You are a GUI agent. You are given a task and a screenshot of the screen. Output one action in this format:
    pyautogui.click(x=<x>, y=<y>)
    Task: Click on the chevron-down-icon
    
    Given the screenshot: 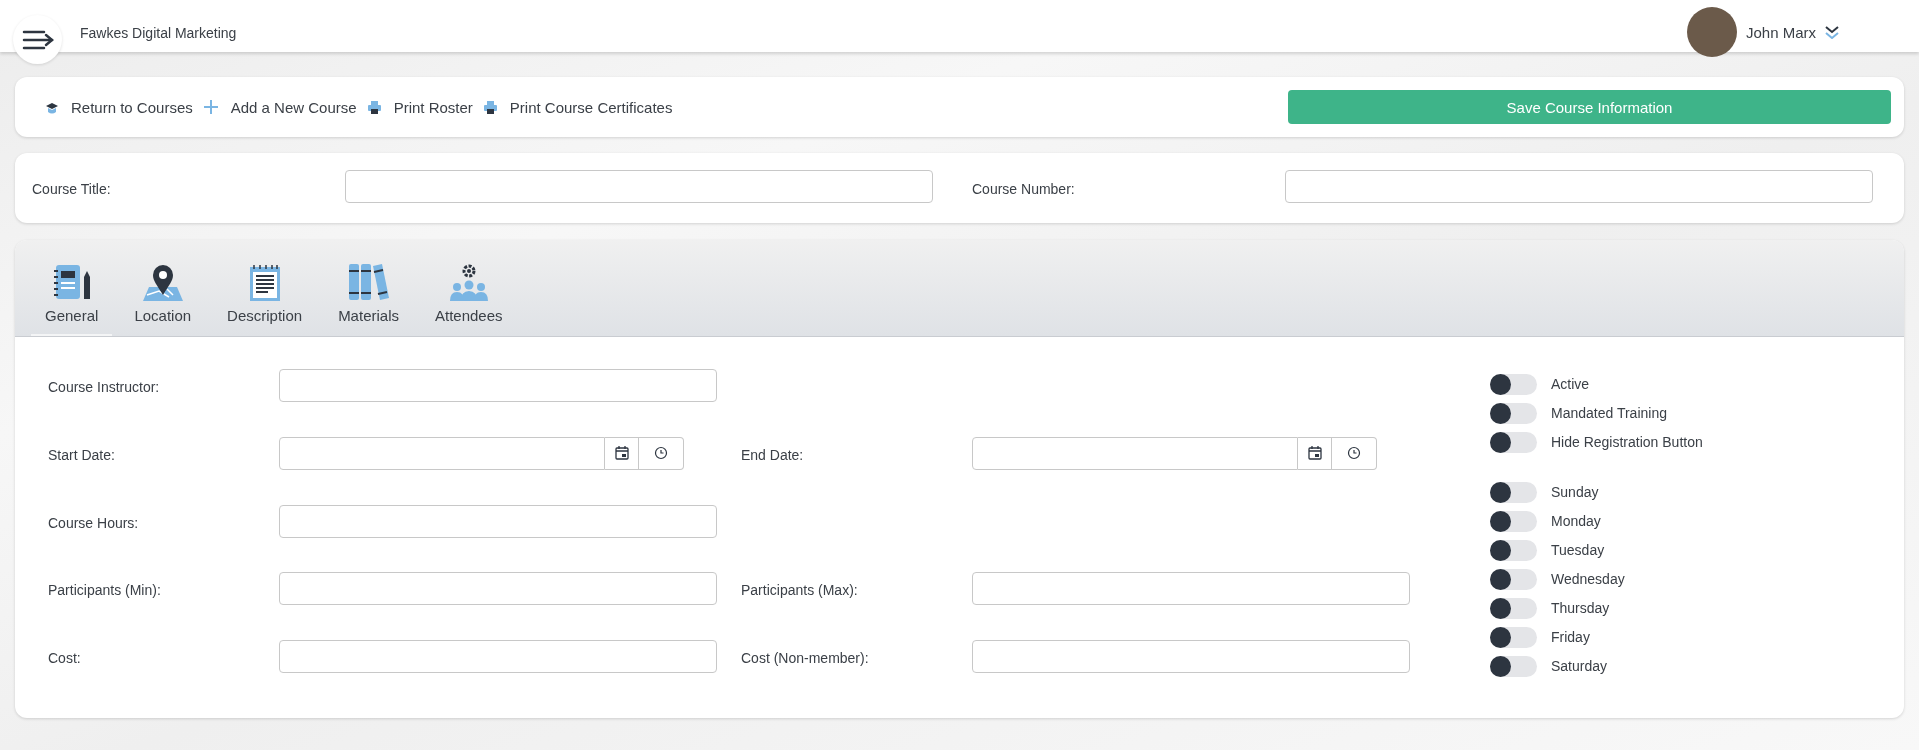 What is the action you would take?
    pyautogui.click(x=1832, y=32)
    